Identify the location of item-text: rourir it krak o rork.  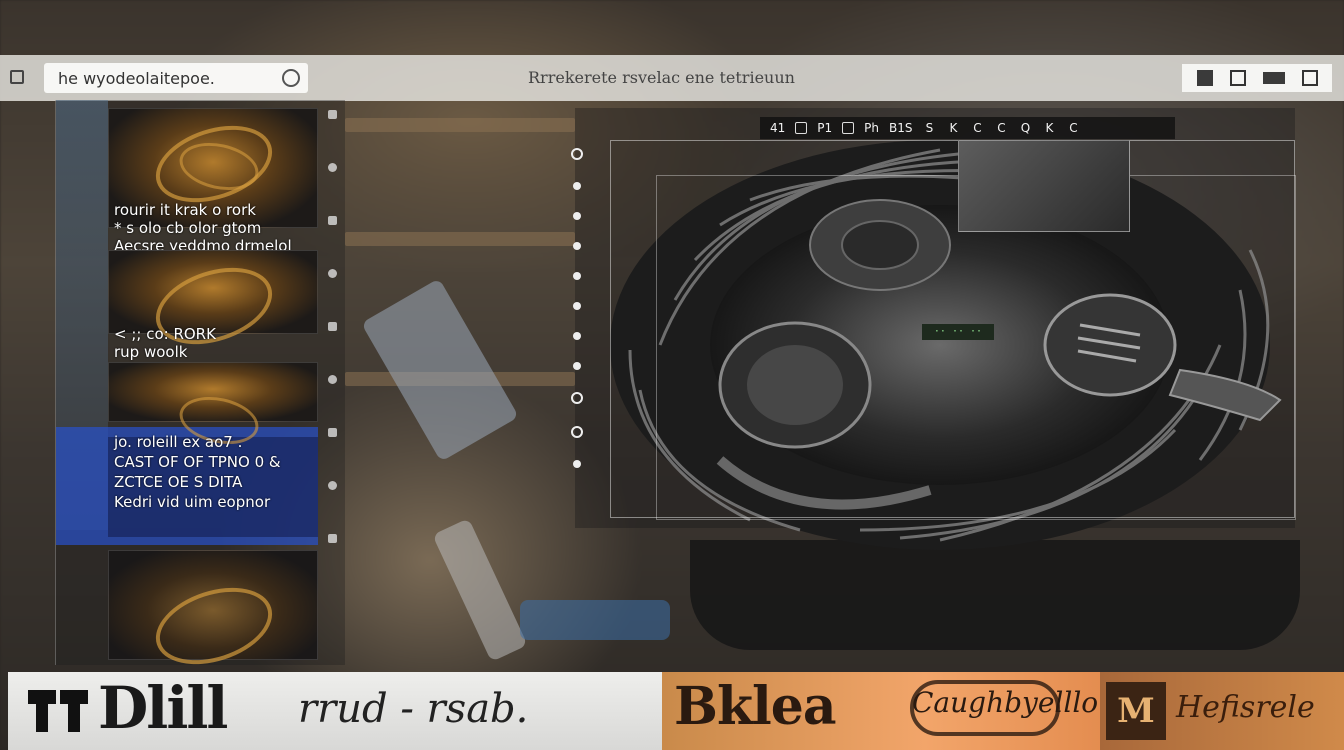
(185, 210).